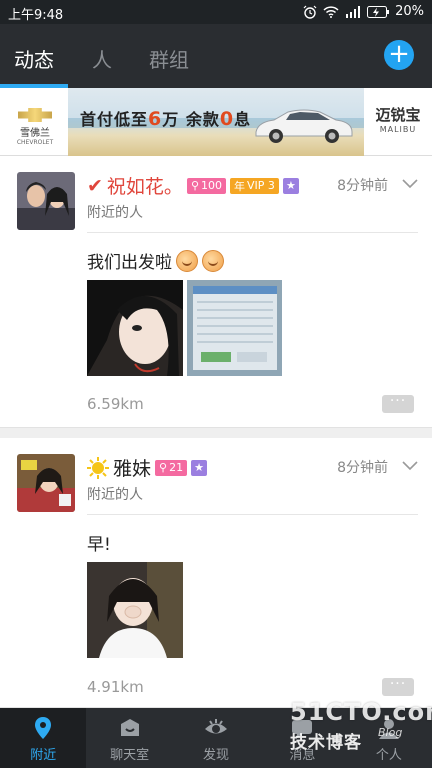 Image resolution: width=432 pixels, height=768 pixels. Describe the element at coordinates (399, 55) in the screenshot. I see `add-post-button: +` at that location.